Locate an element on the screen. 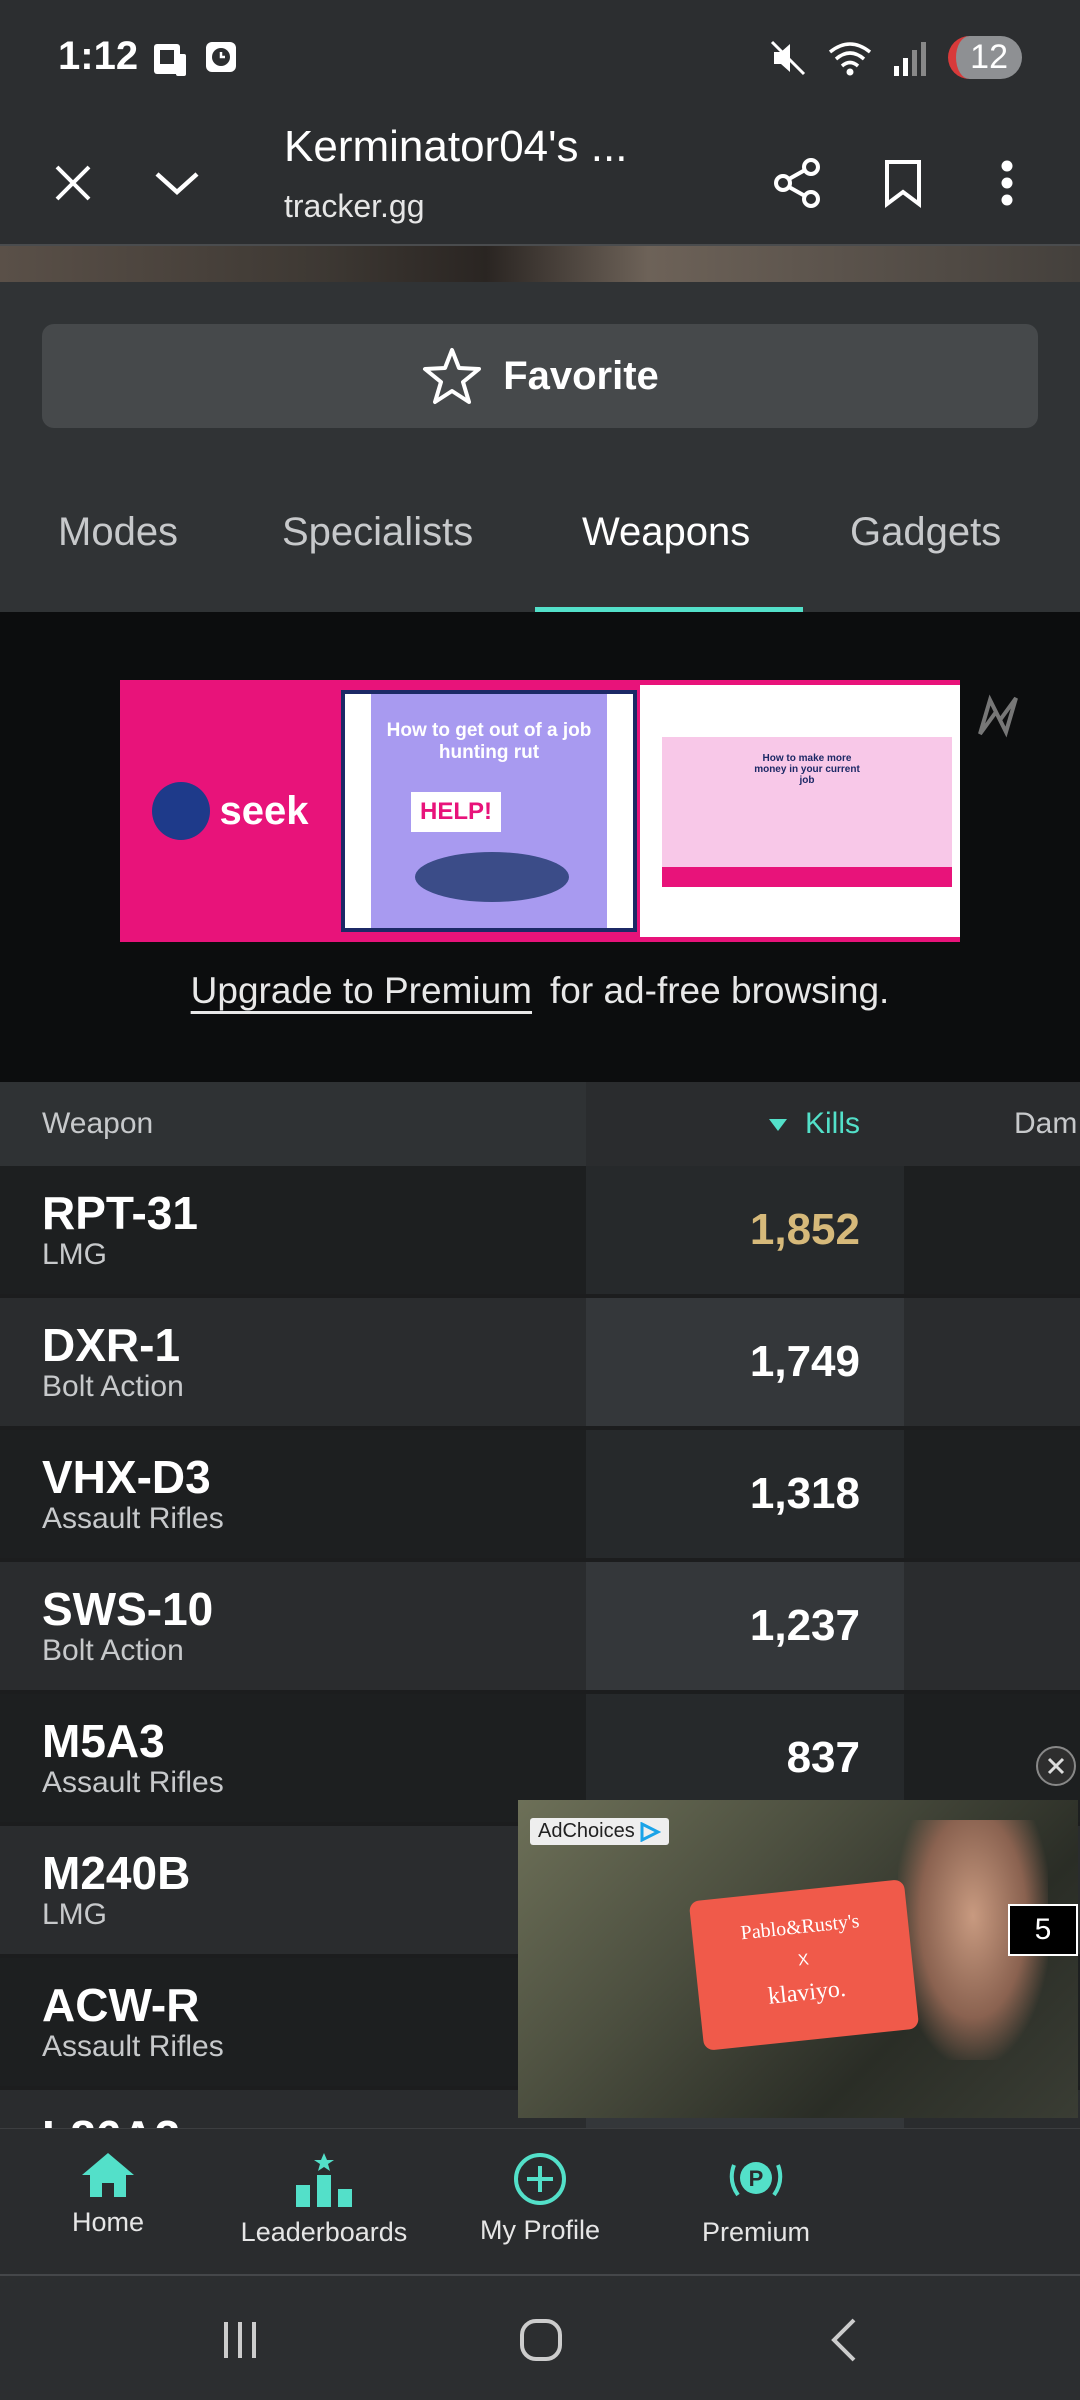 The width and height of the screenshot is (1080, 2400). signal-icon is located at coordinates (910, 58).